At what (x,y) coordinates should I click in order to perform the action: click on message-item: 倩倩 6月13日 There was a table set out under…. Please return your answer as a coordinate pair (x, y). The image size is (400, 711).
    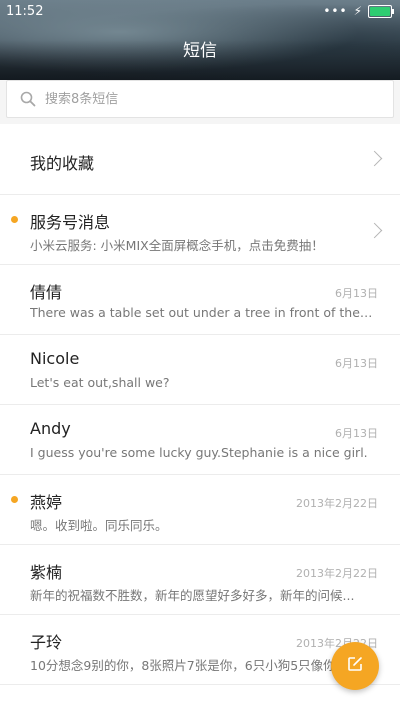
    Looking at the image, I should click on (200, 300).